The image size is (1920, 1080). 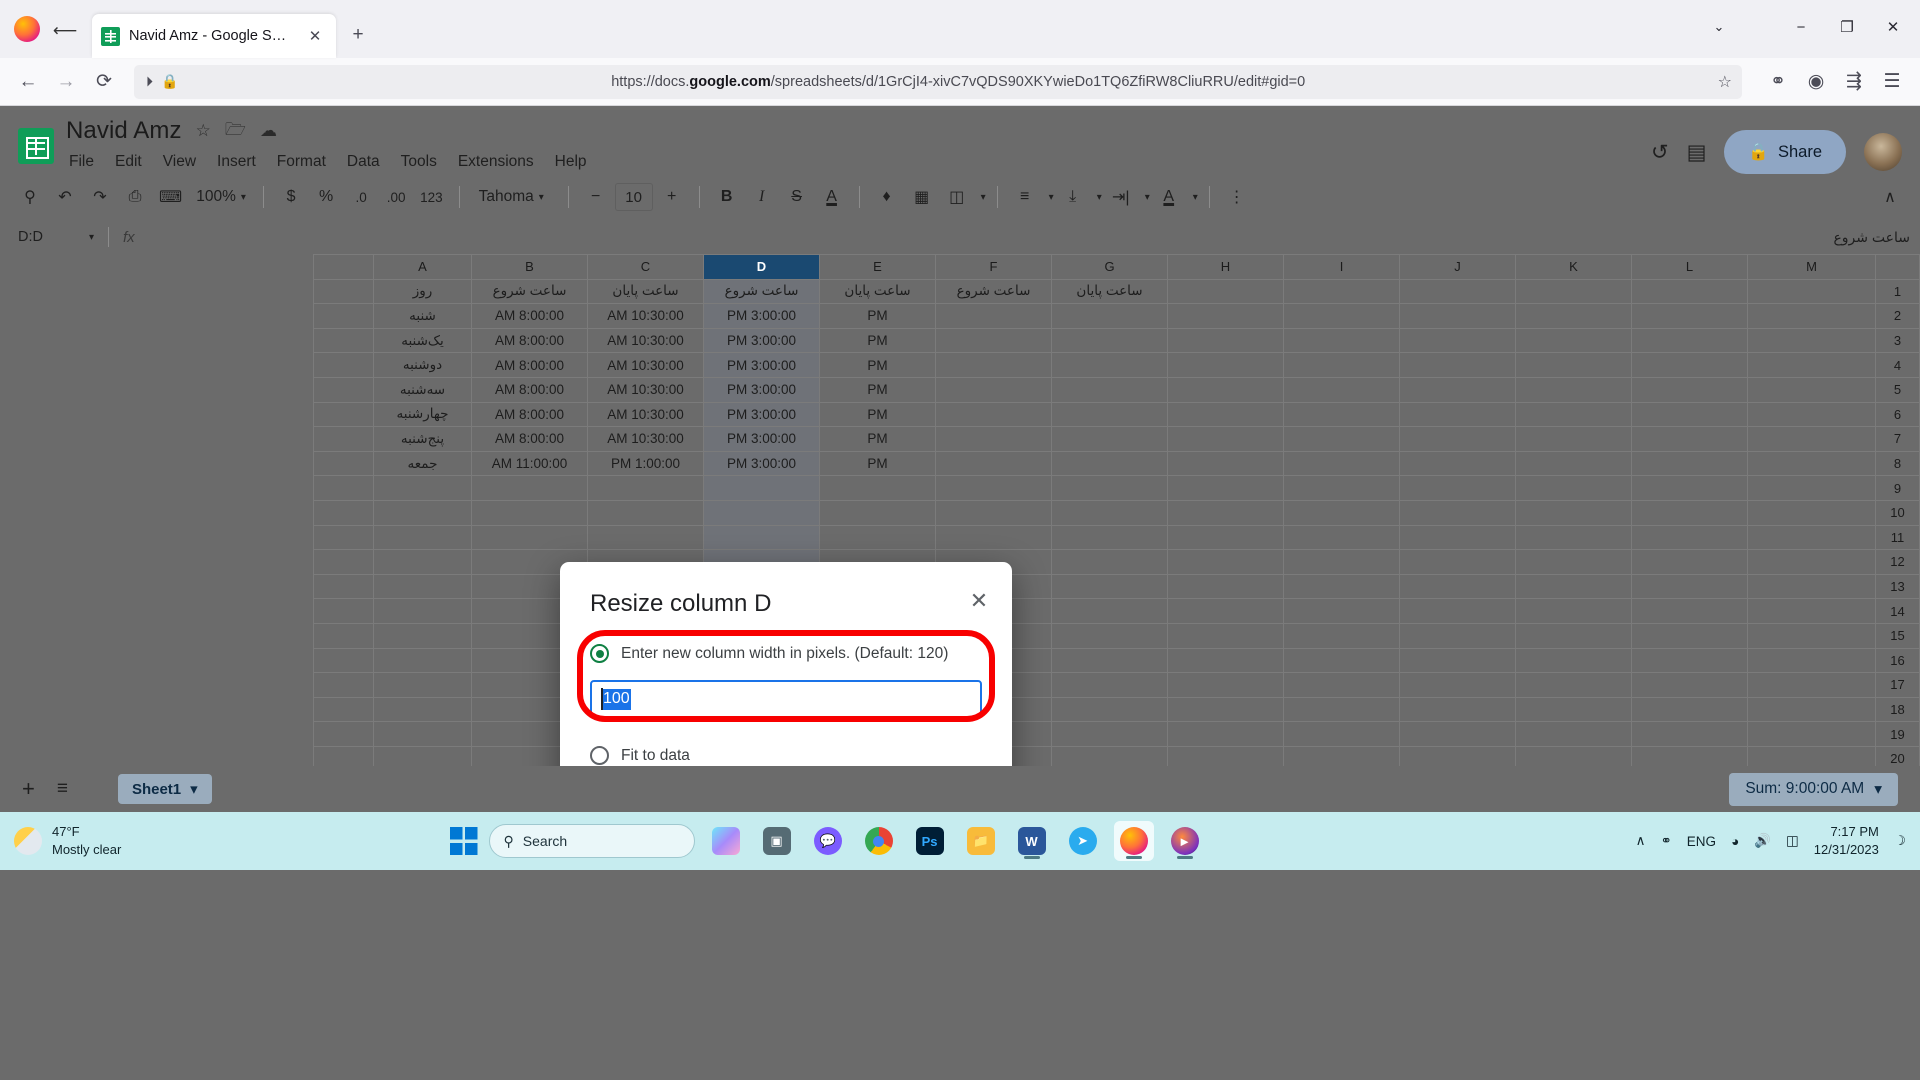 I want to click on shield-icon: ⚭, so click(x=1778, y=82).